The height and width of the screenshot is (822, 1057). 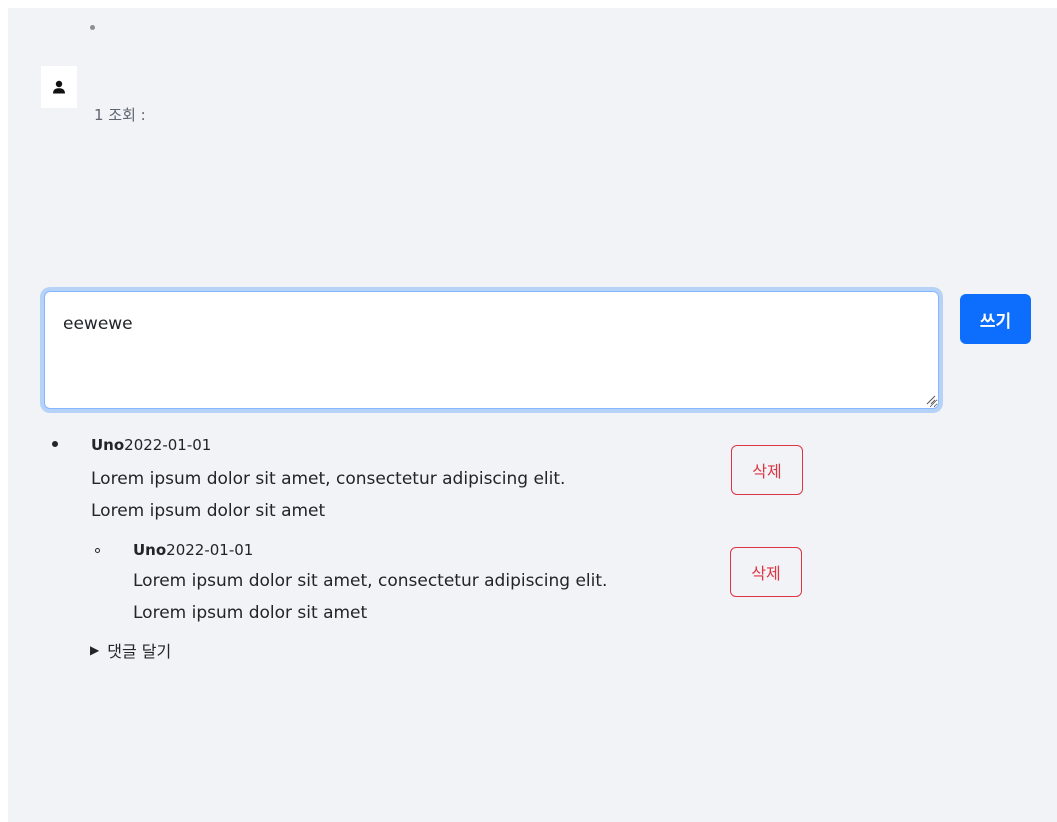 I want to click on triangle-right-icon: ▶, so click(x=95, y=650).